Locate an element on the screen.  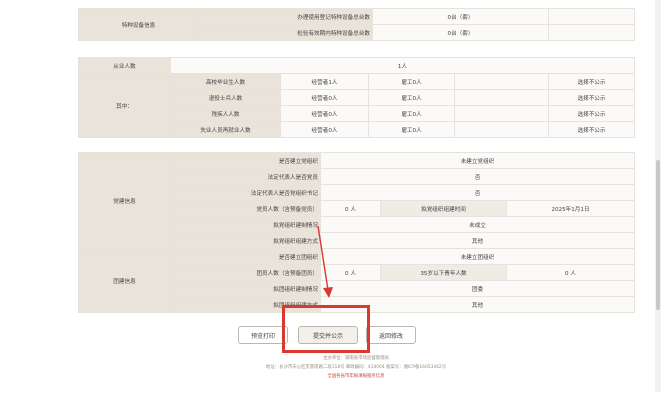
row-label: 残疾人人数 is located at coordinates (225, 113).